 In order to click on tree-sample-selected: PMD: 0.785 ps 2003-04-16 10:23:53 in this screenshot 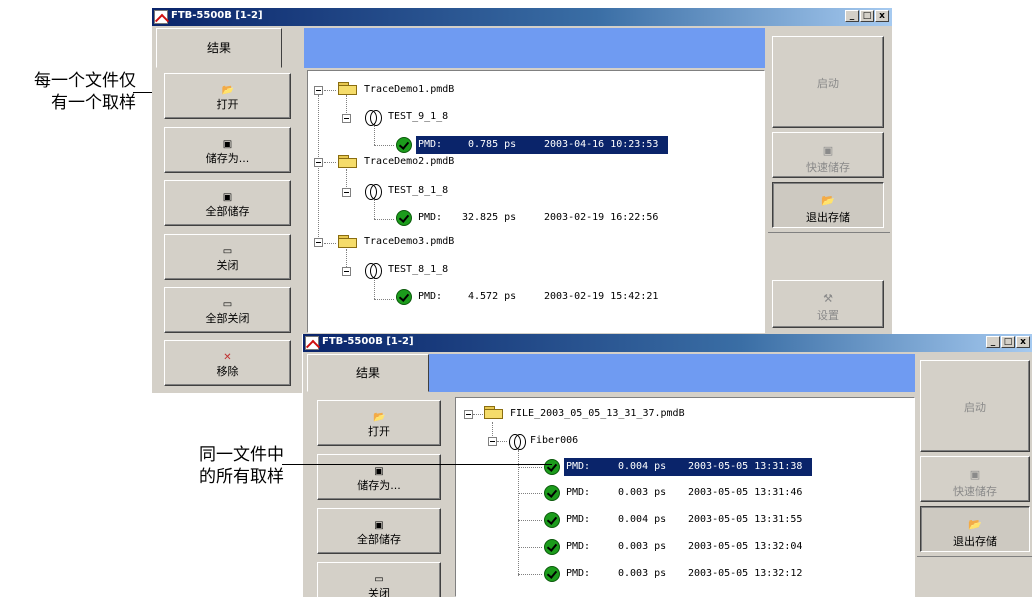, I will do `click(542, 145)`.